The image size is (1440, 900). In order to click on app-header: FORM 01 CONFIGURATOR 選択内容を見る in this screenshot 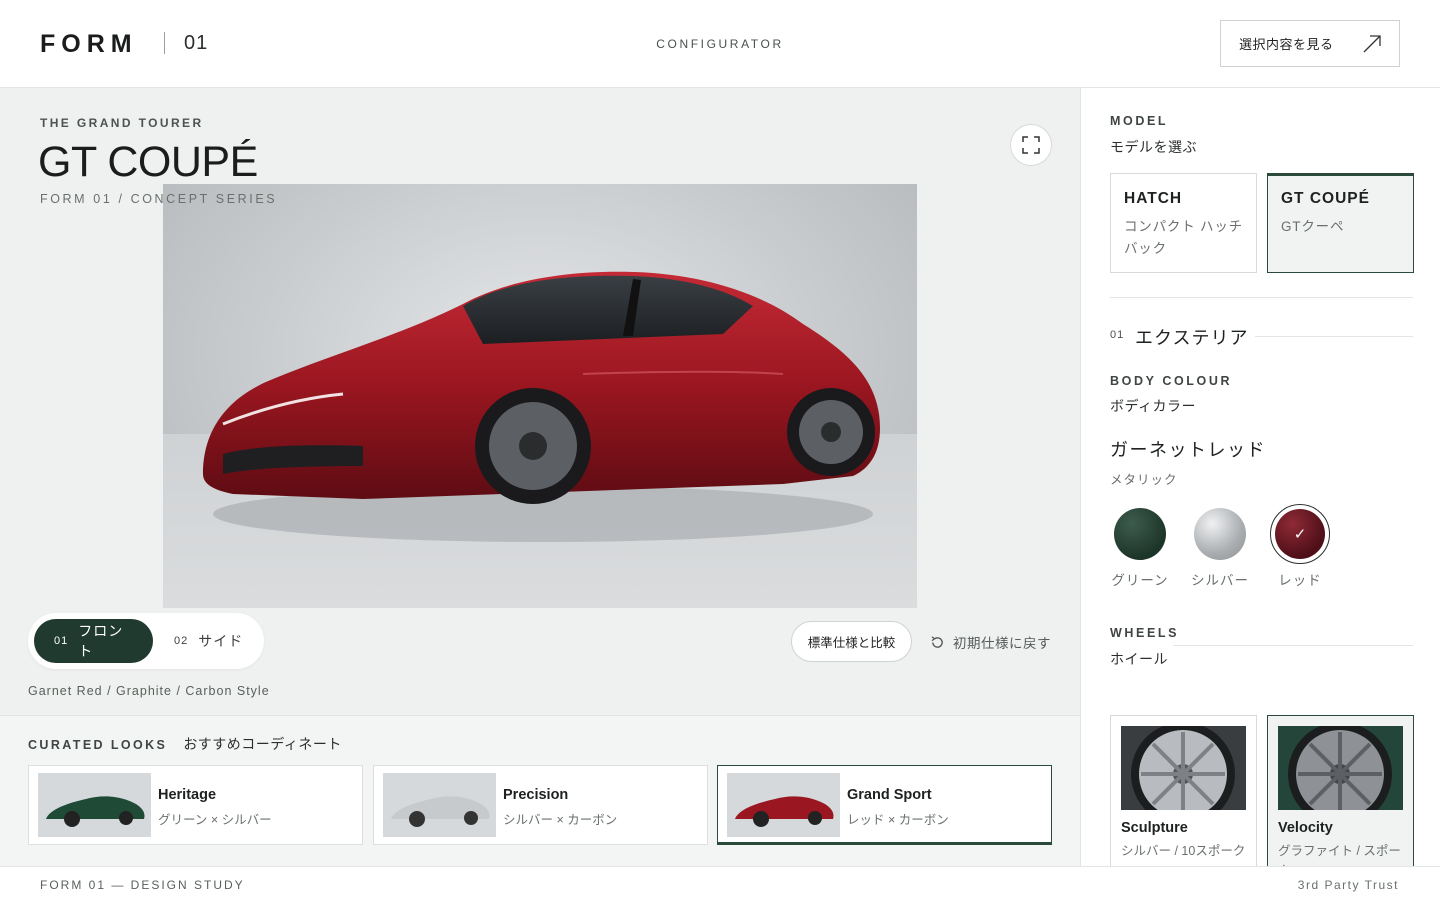, I will do `click(720, 44)`.